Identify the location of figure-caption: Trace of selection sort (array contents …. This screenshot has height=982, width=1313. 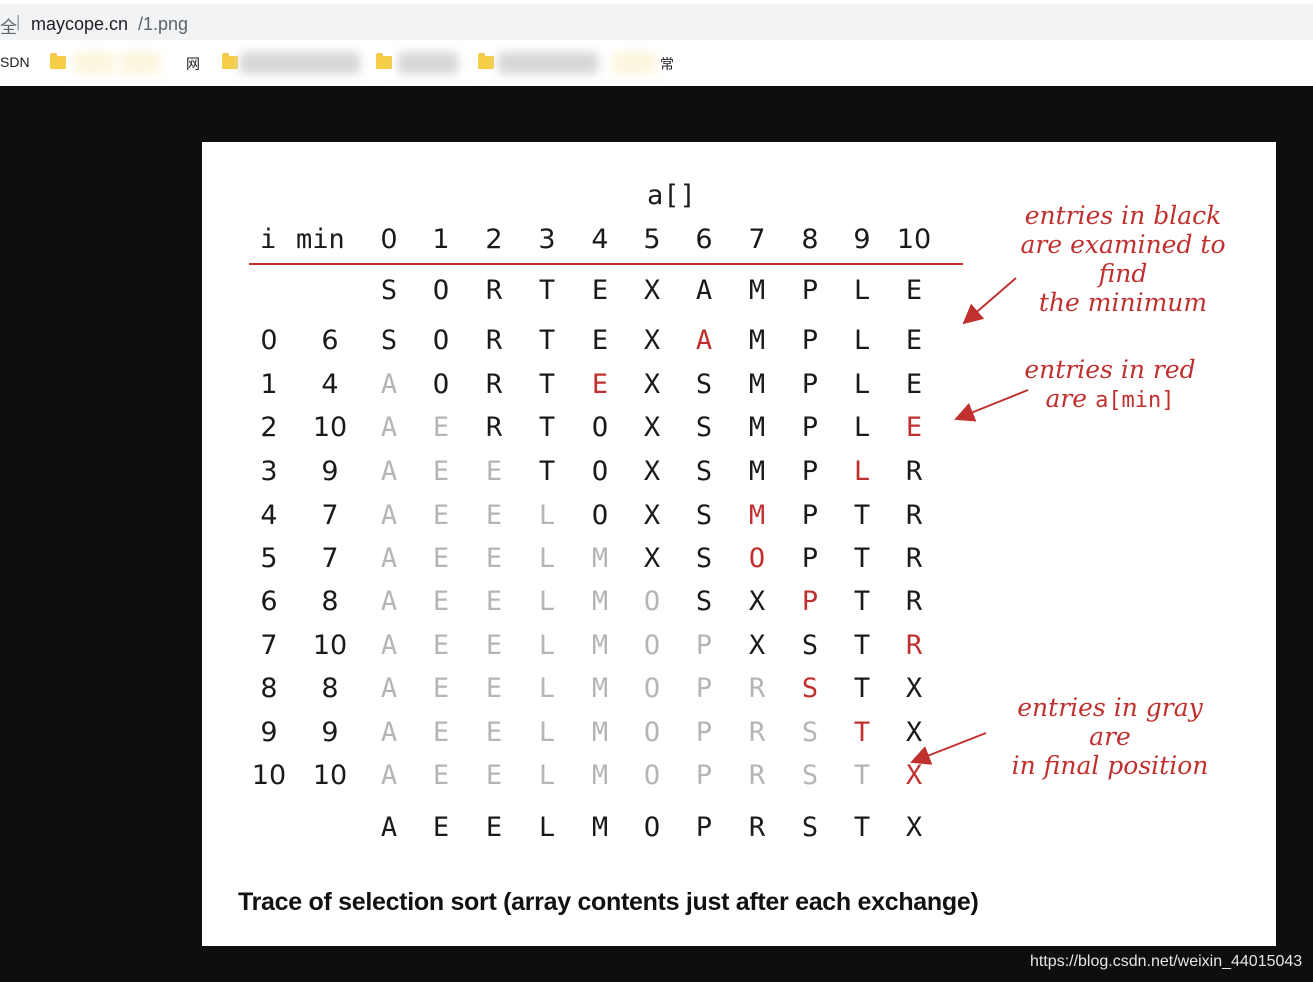
(608, 902).